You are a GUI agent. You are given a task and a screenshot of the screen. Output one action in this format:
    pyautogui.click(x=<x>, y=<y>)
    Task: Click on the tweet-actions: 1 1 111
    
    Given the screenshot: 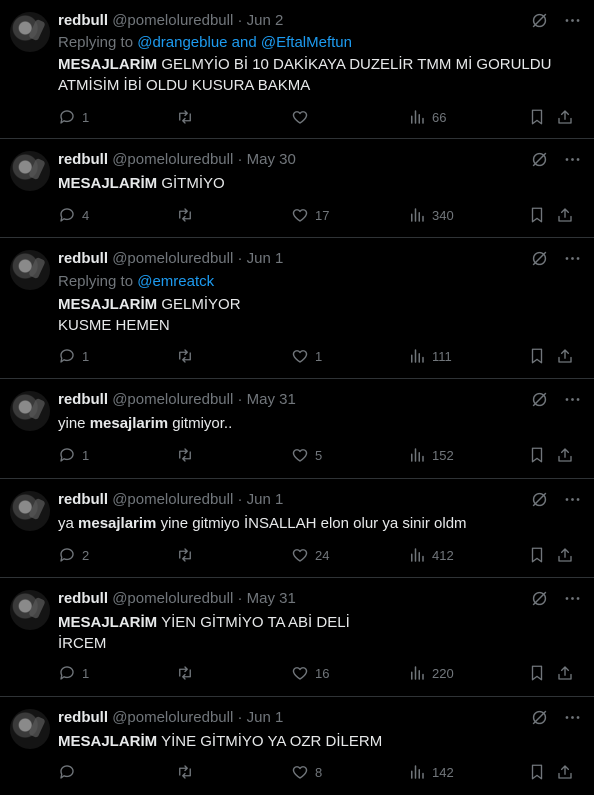 What is the action you would take?
    pyautogui.click(x=321, y=357)
    